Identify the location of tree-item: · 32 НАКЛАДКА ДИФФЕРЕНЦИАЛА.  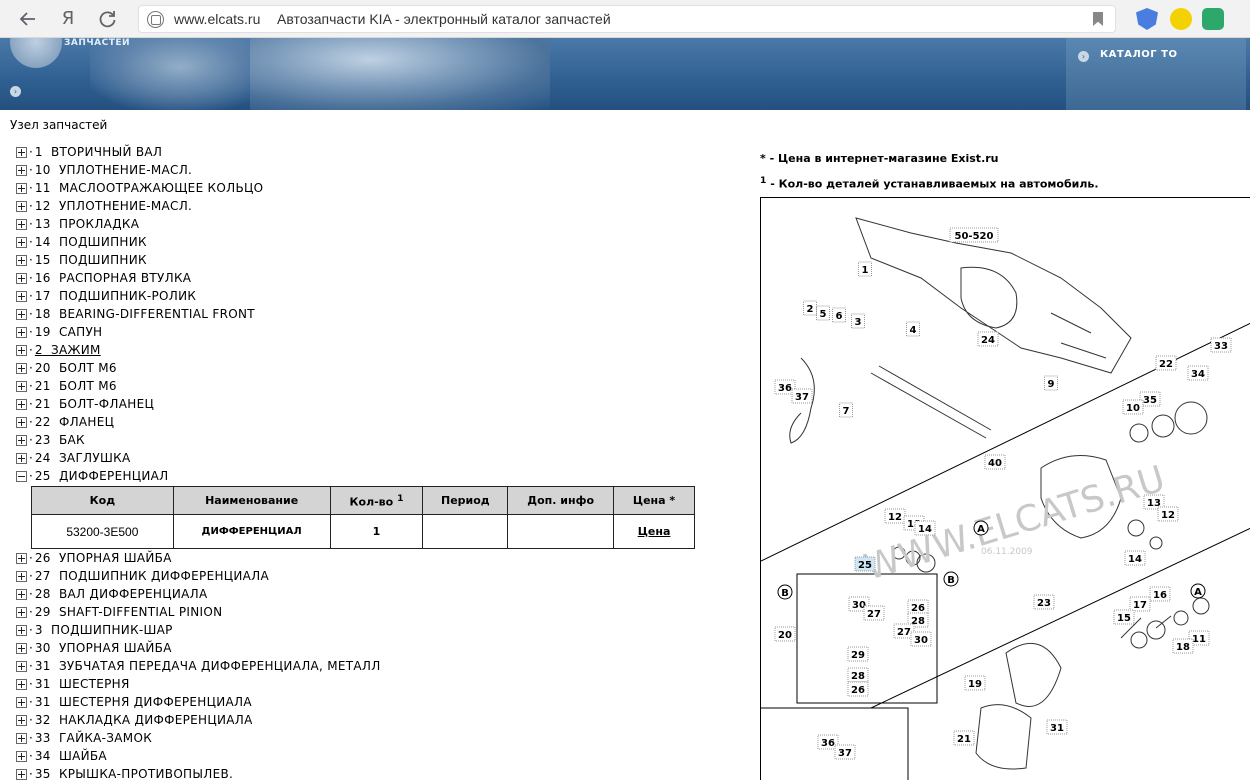
(366, 720).